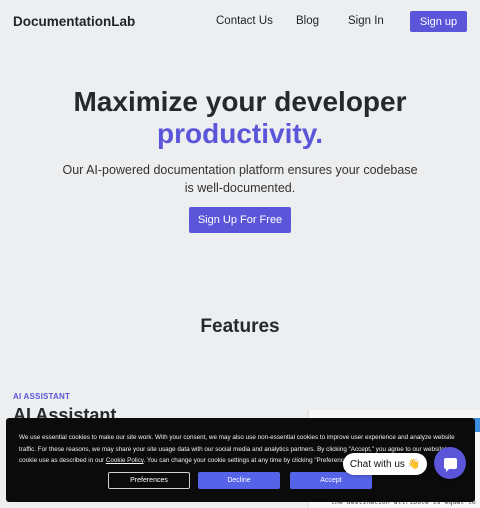 This screenshot has width=480, height=508. What do you see at coordinates (149, 480) in the screenshot?
I see `preferences-button: Preferences` at bounding box center [149, 480].